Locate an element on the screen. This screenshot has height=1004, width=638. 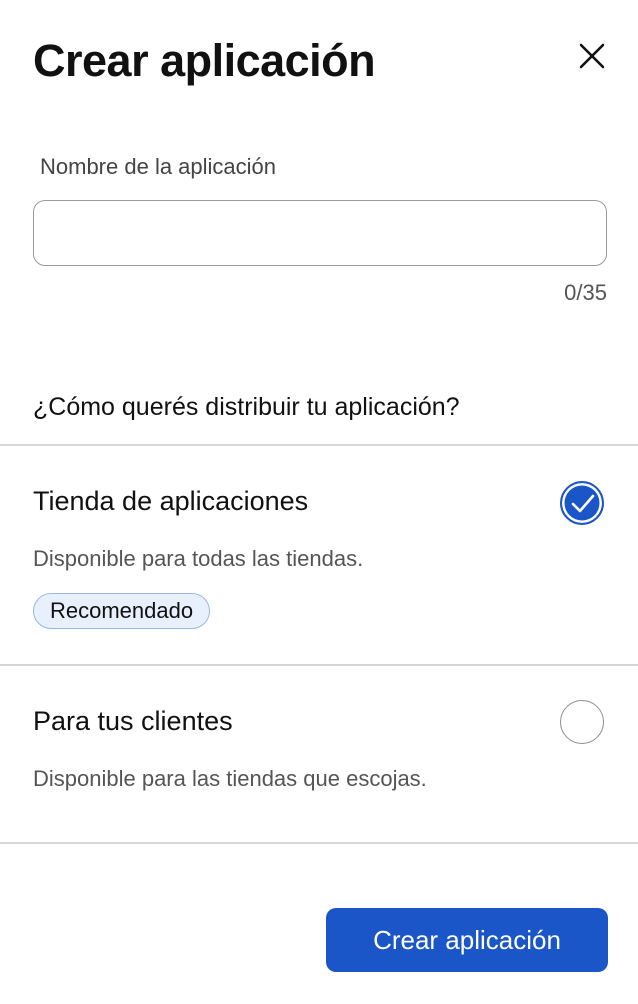
divider is located at coordinates (319, 843).